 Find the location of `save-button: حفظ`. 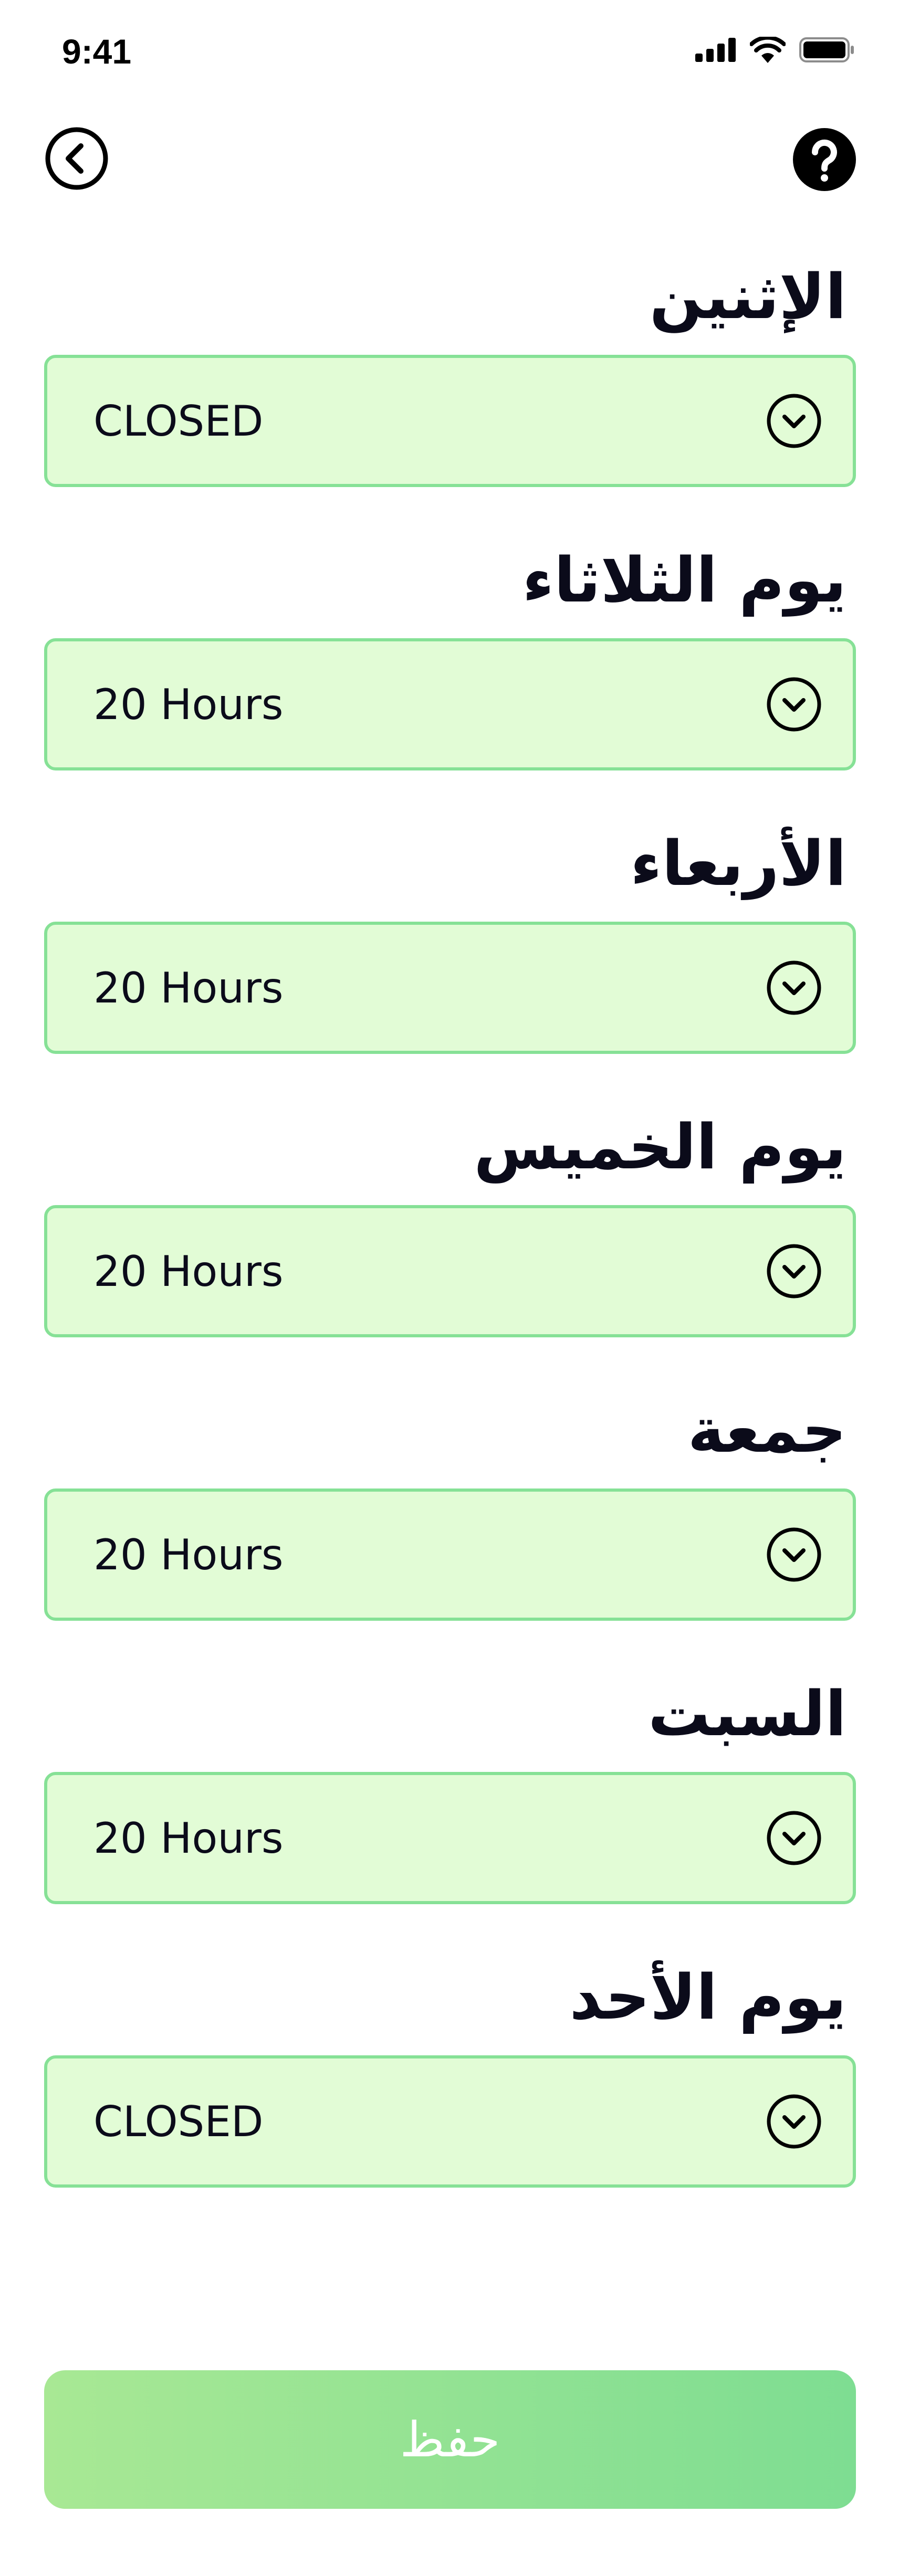

save-button: حفظ is located at coordinates (450, 2439).